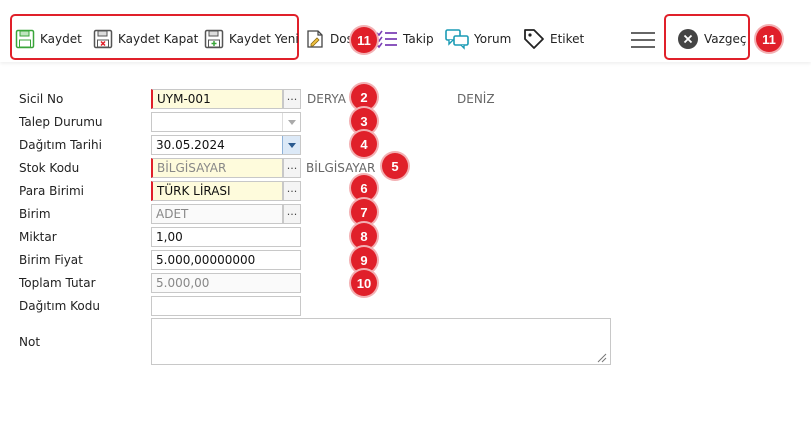  Describe the element at coordinates (364, 212) in the screenshot. I see `badge-birim: 7` at that location.